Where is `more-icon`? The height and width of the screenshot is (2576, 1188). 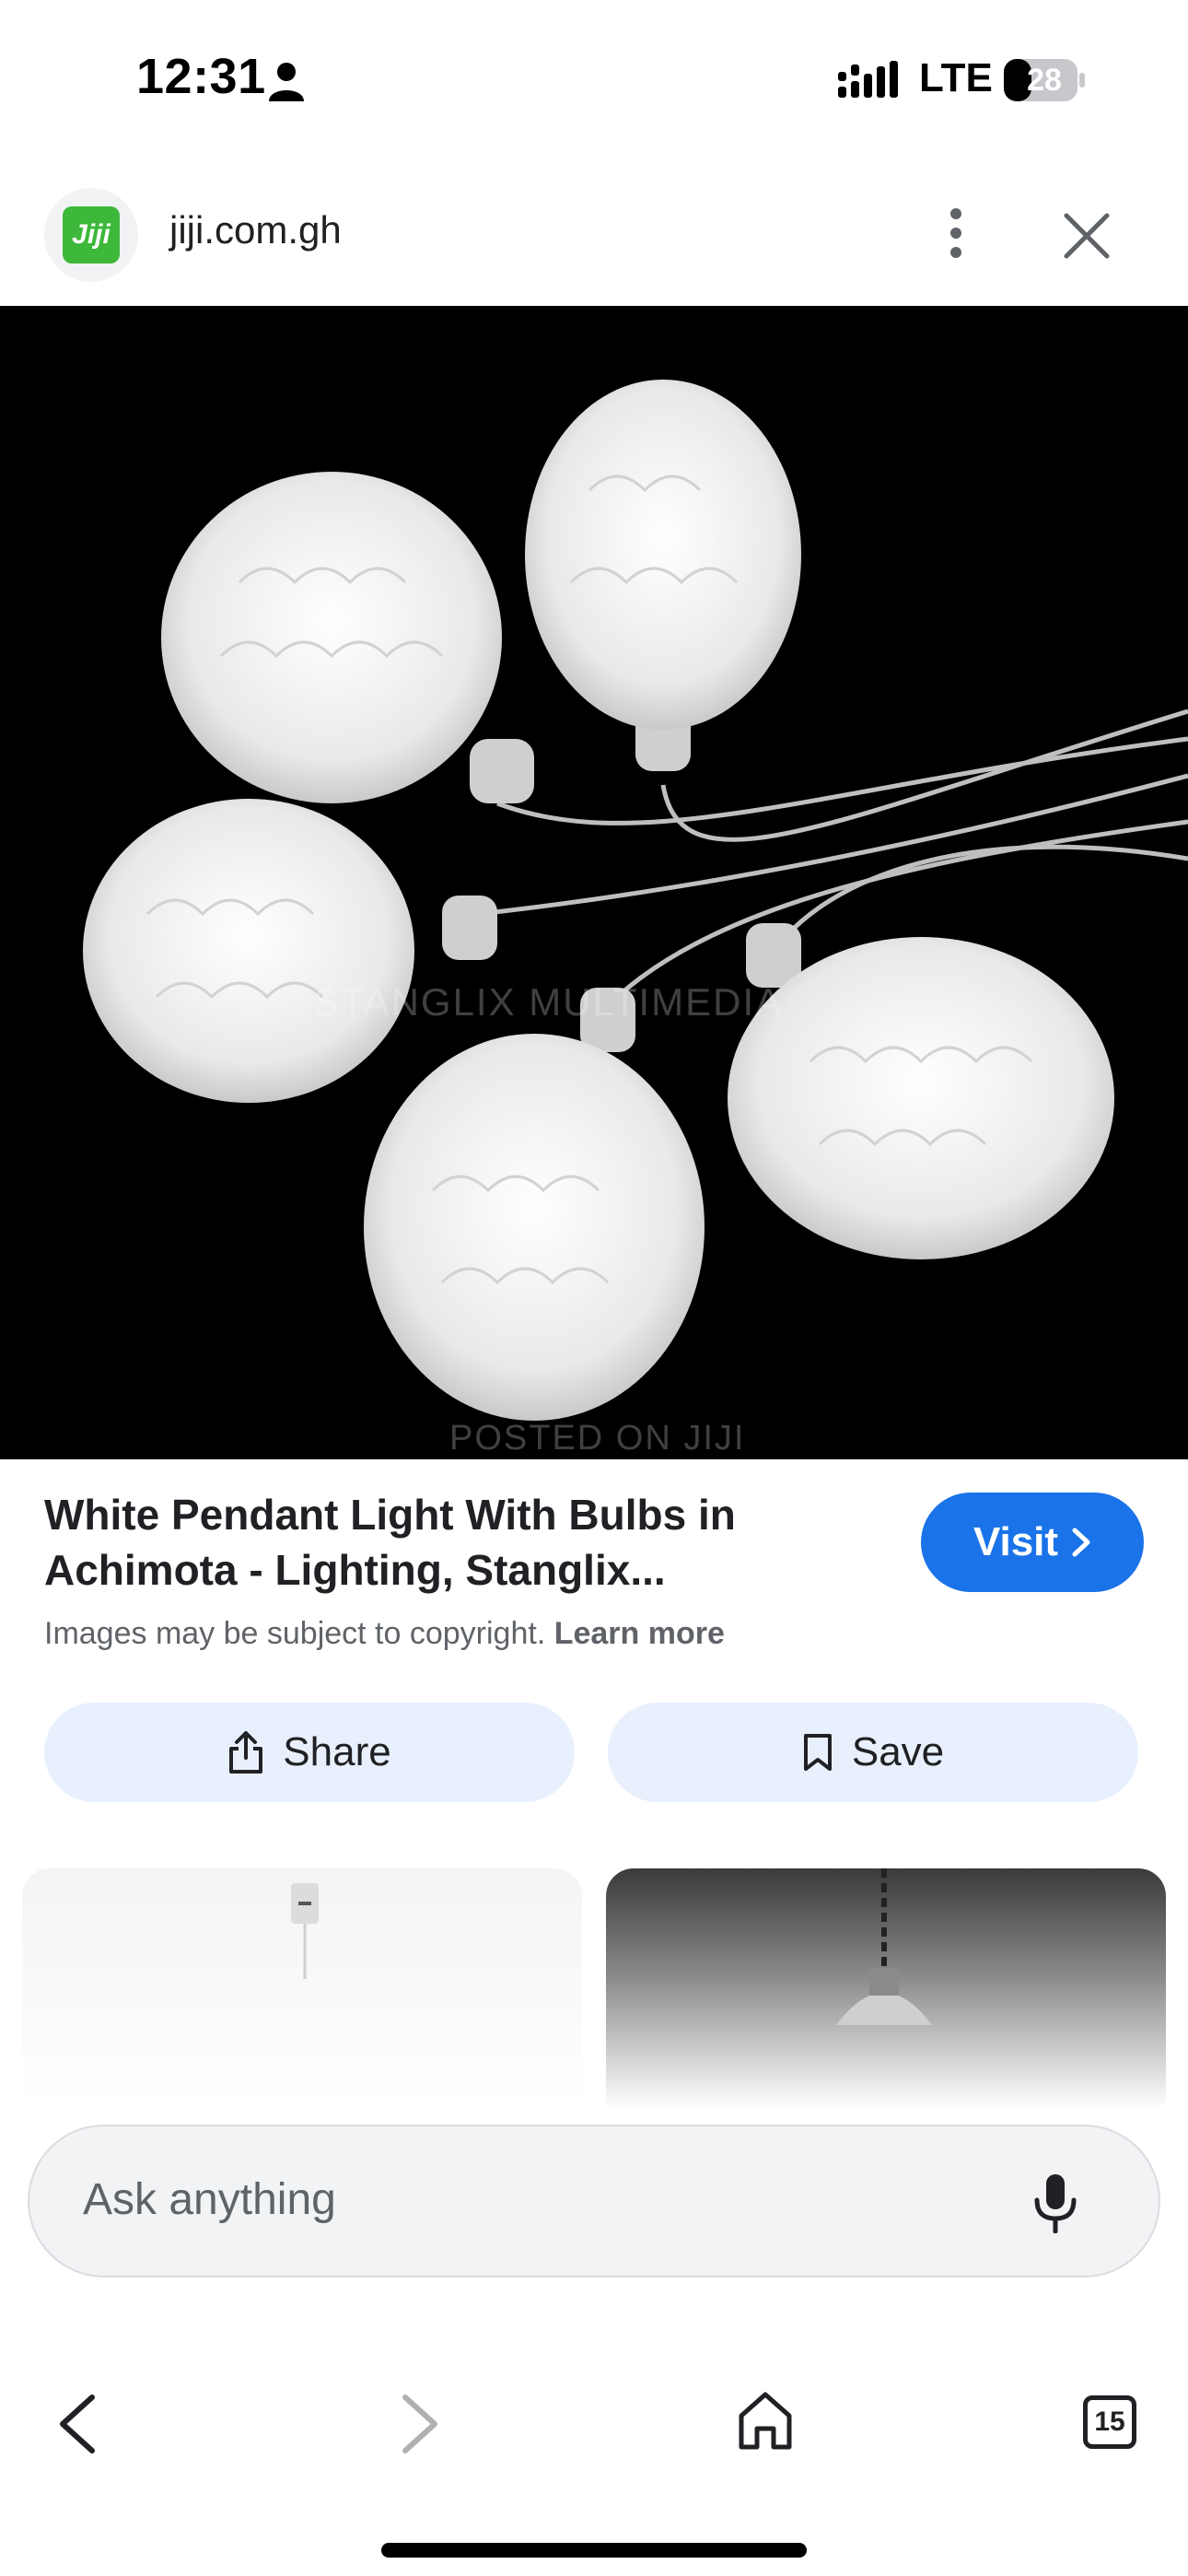
more-icon is located at coordinates (956, 233).